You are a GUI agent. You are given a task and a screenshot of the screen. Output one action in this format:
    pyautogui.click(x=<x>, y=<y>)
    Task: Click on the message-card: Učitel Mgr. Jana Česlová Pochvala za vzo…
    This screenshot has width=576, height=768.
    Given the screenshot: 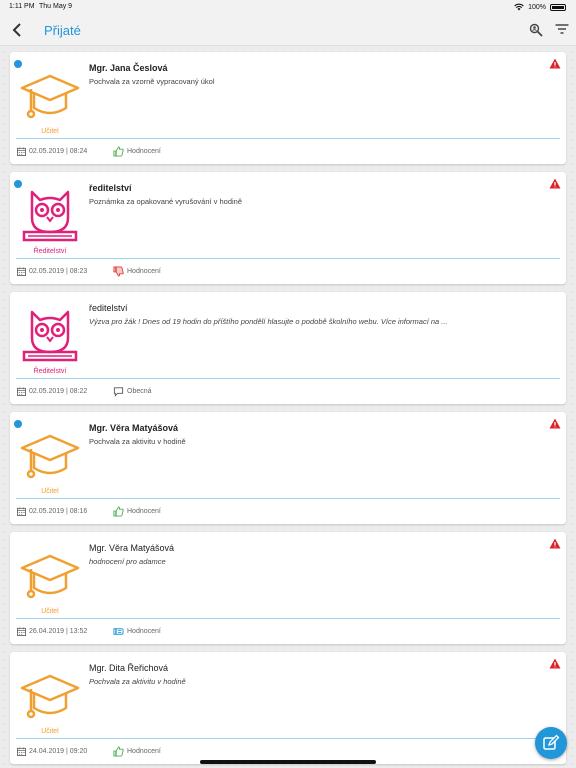 What is the action you would take?
    pyautogui.click(x=288, y=108)
    